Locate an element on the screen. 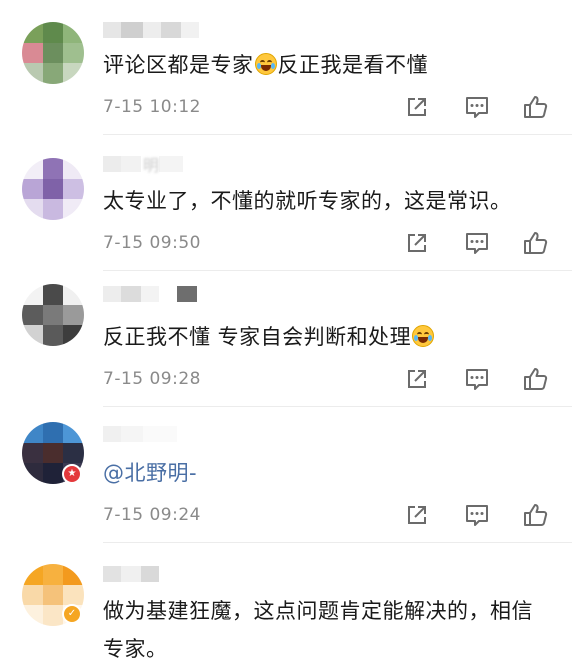 The image size is (572, 672). comment-text: 评论区都是专家 反正我是看不懂 is located at coordinates (328, 65).